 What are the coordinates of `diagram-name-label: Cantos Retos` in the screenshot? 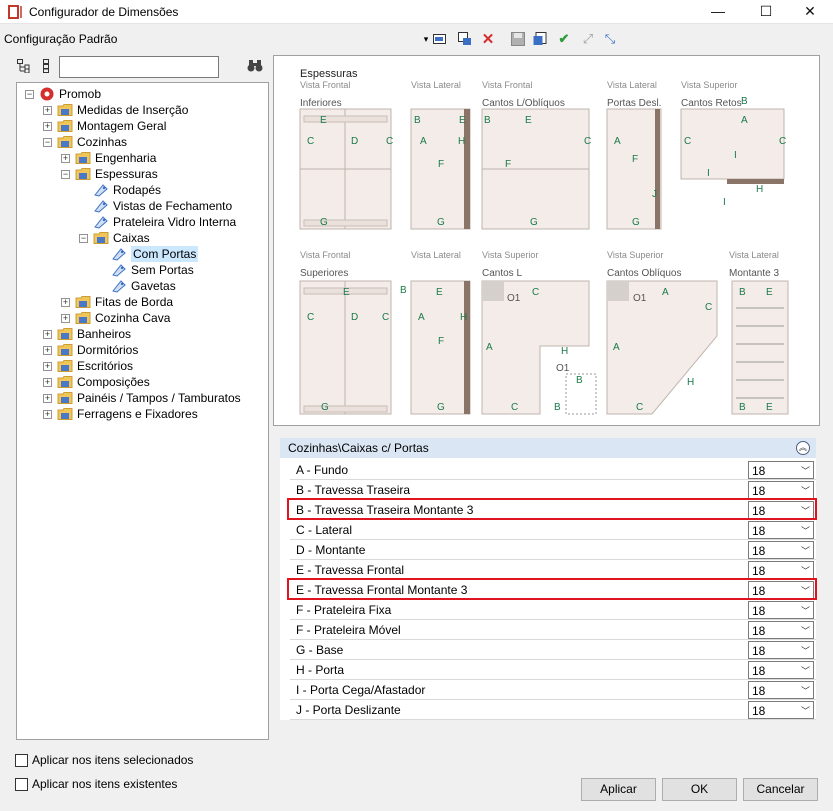 It's located at (711, 103).